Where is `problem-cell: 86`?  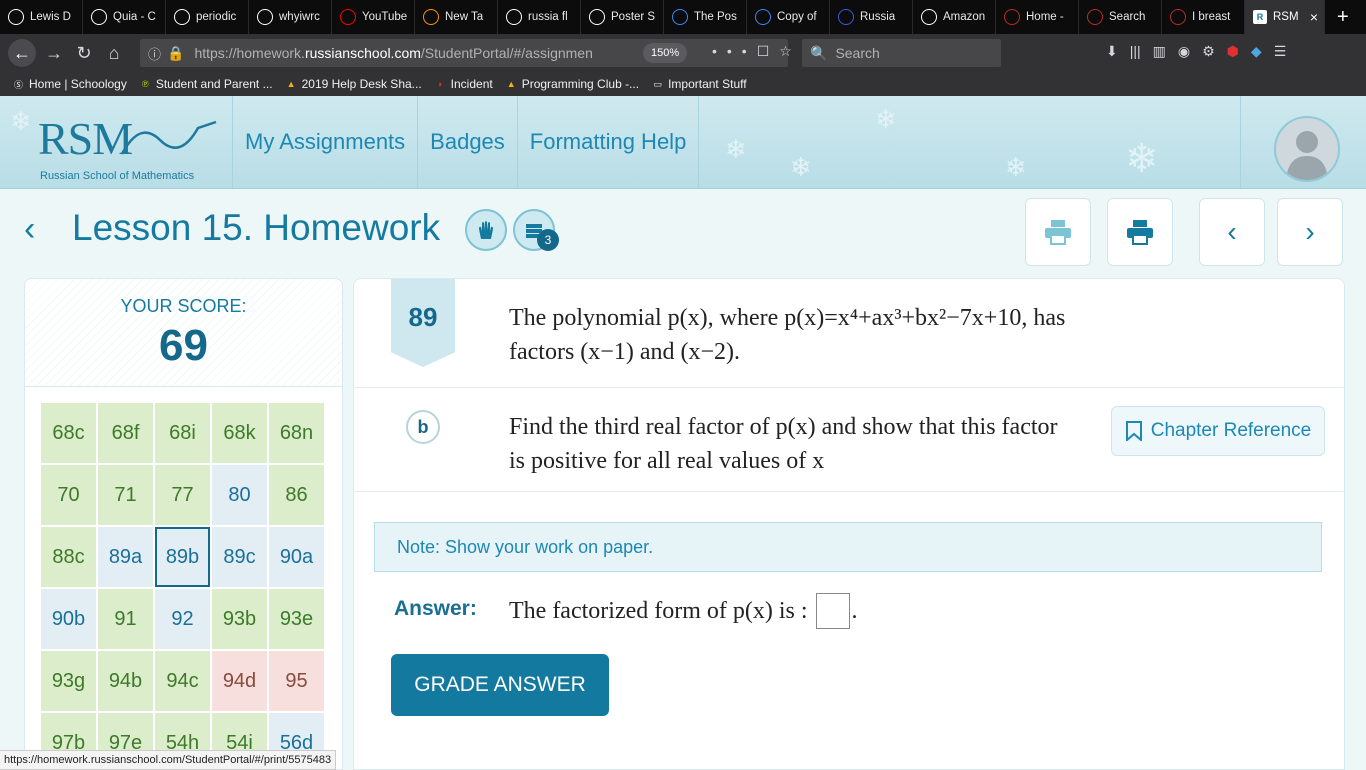 problem-cell: 86 is located at coordinates (296, 495).